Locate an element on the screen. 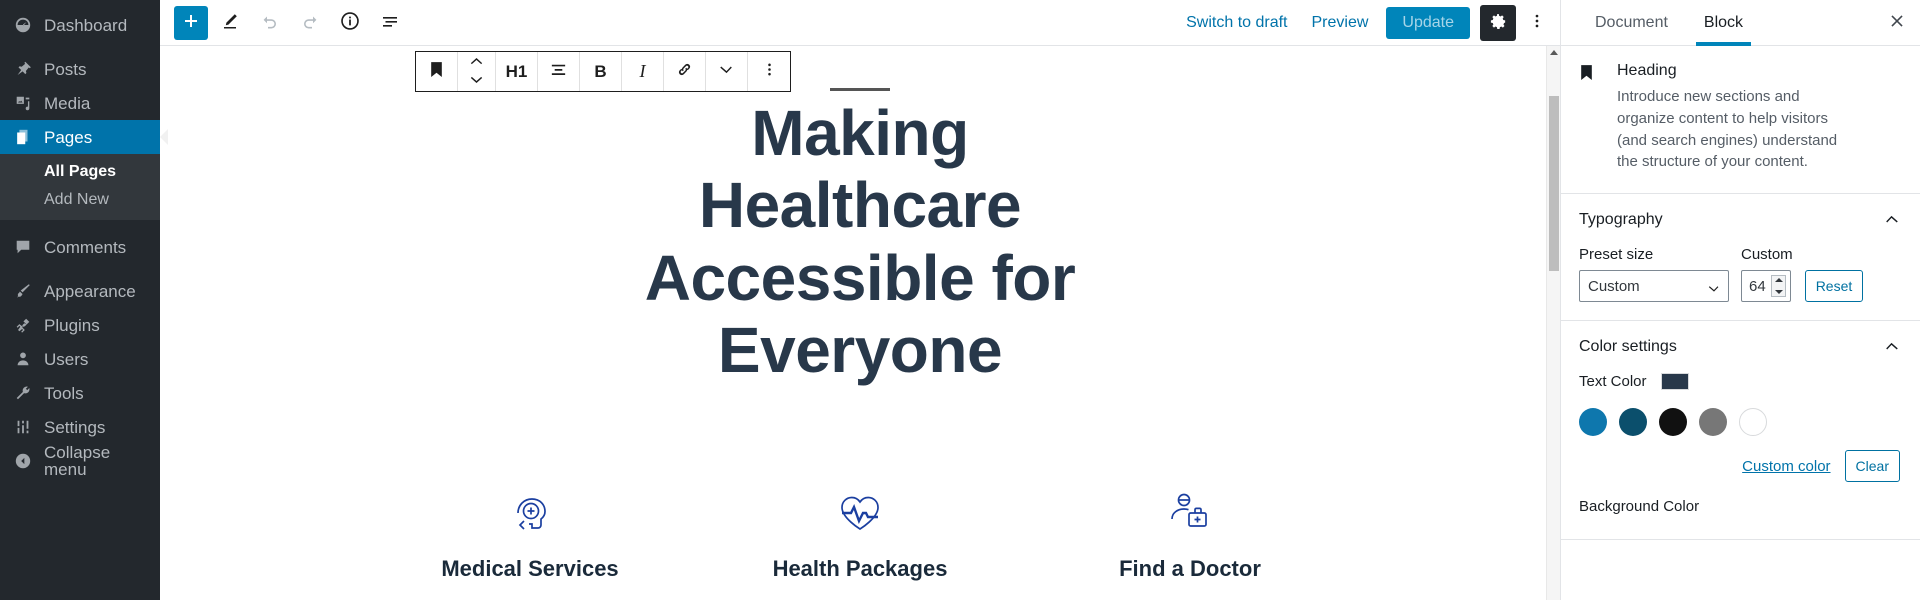 The image size is (1920, 600). sidebar-item-plugins: Plugins is located at coordinates (80, 325).